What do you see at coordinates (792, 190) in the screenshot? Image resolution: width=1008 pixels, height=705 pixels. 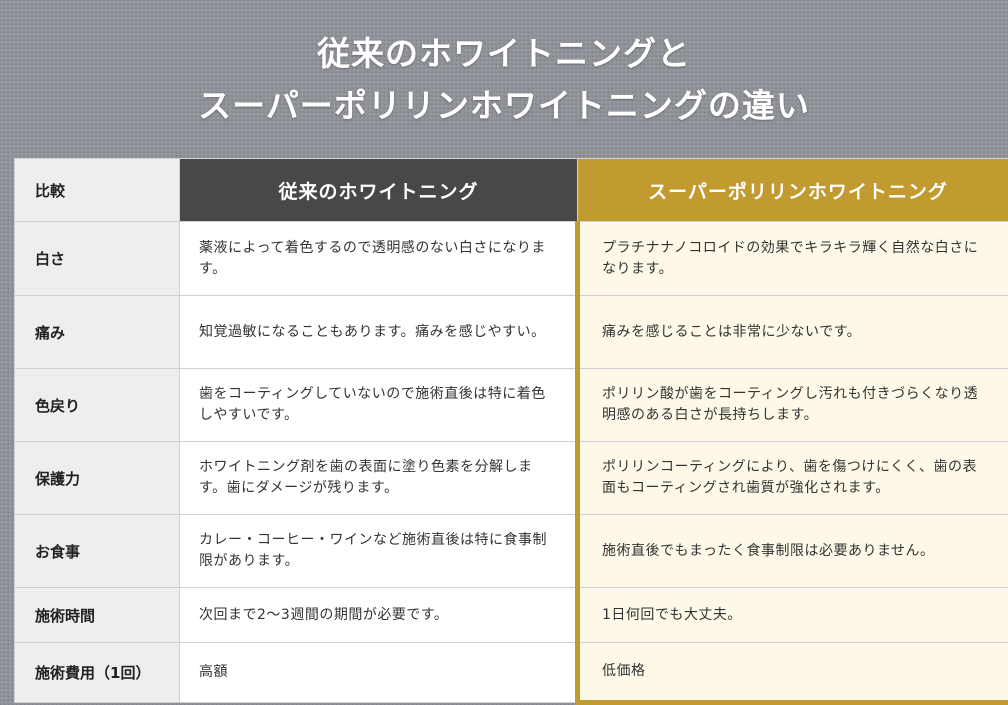 I see `header-super-polyrin-whitening: スーパーポリリンホワイトニング` at bounding box center [792, 190].